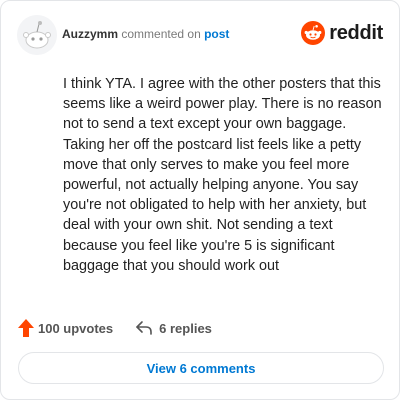  Describe the element at coordinates (356, 32) in the screenshot. I see `brand-name: reddit` at that location.